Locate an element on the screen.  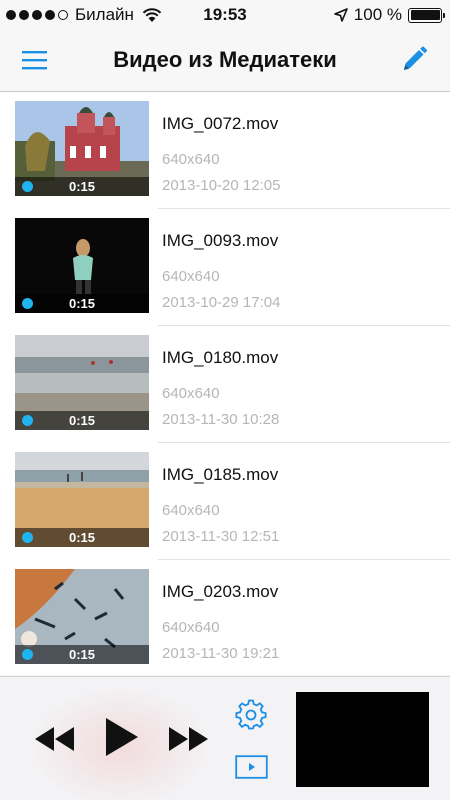
video-filename: IMG_0072.mov is located at coordinates (220, 123).